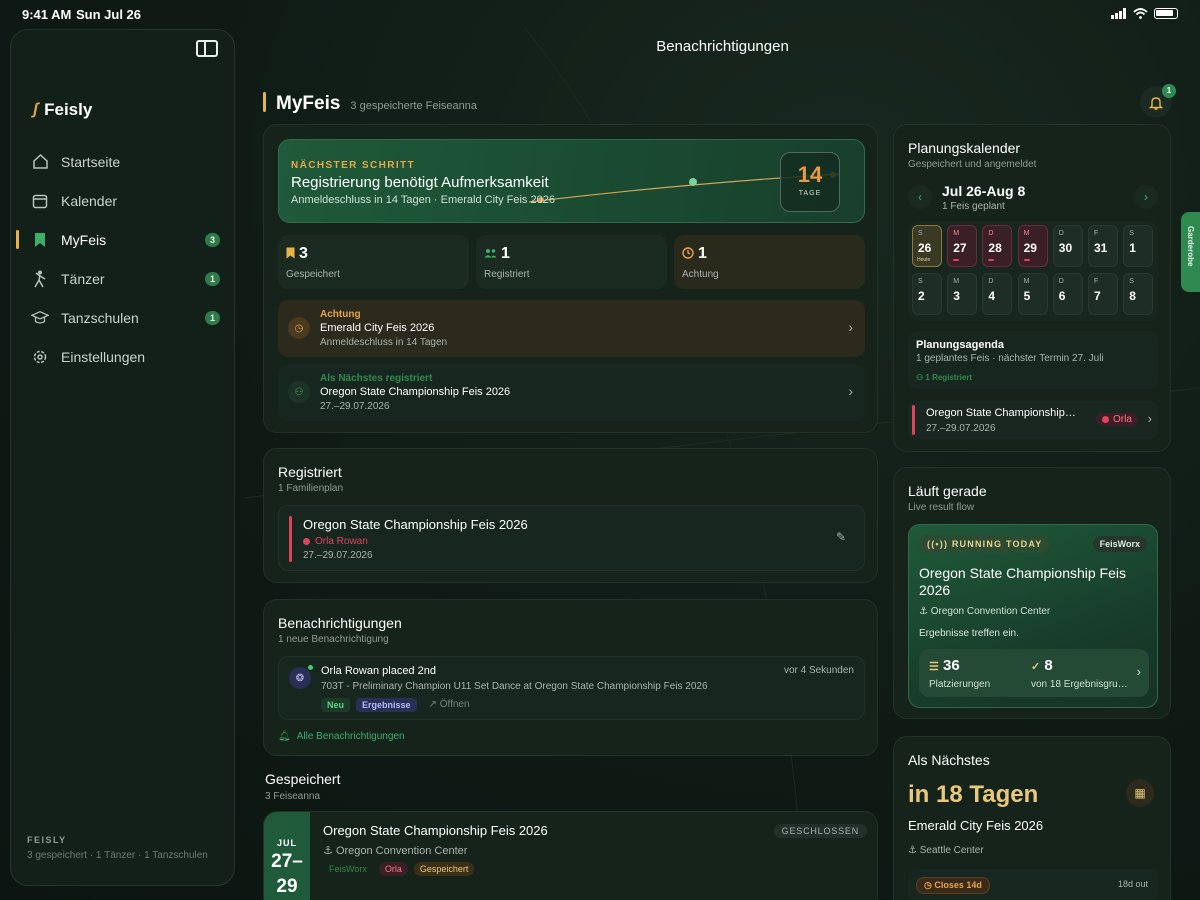  I want to click on next-feis-location-label: Seattle Center, so click(951, 850).